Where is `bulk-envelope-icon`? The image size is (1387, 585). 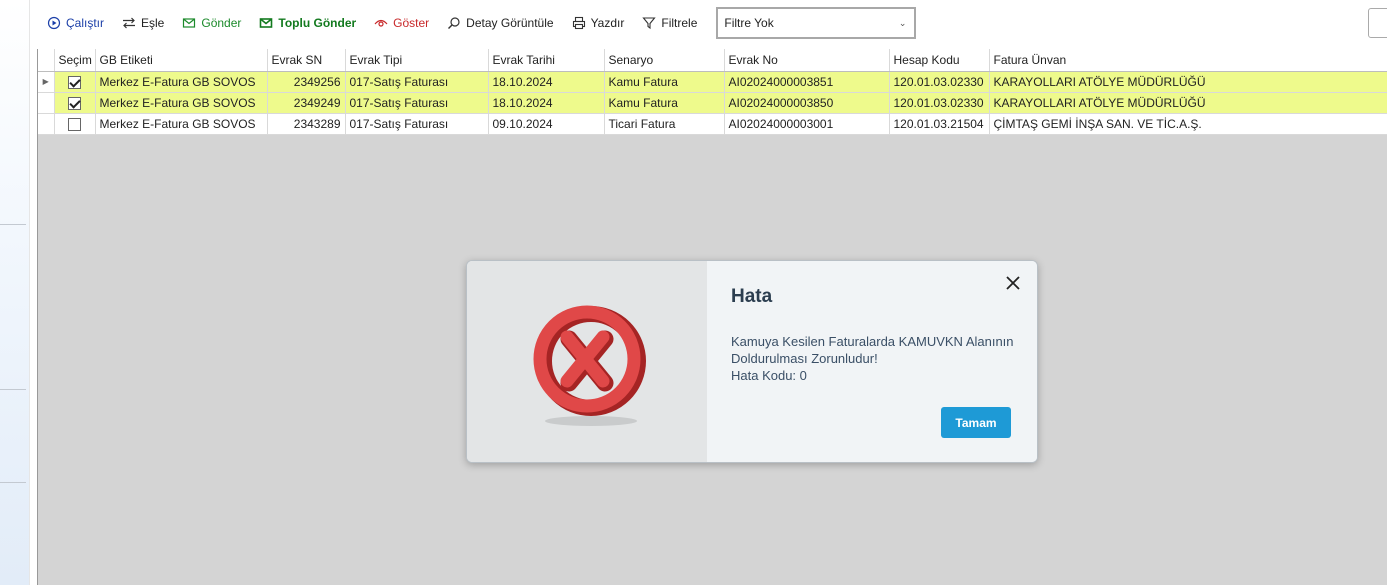
bulk-envelope-icon is located at coordinates (266, 23).